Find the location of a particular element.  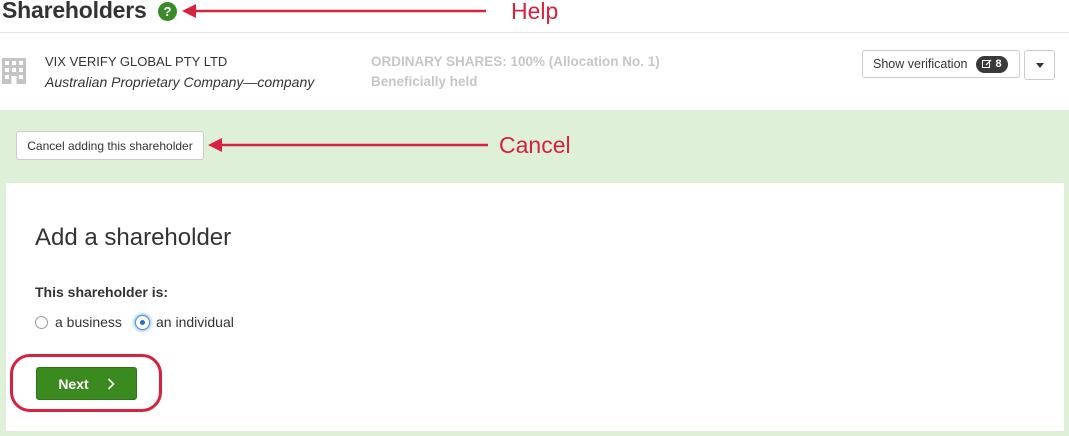

radio-individual-label: an individual is located at coordinates (195, 322).